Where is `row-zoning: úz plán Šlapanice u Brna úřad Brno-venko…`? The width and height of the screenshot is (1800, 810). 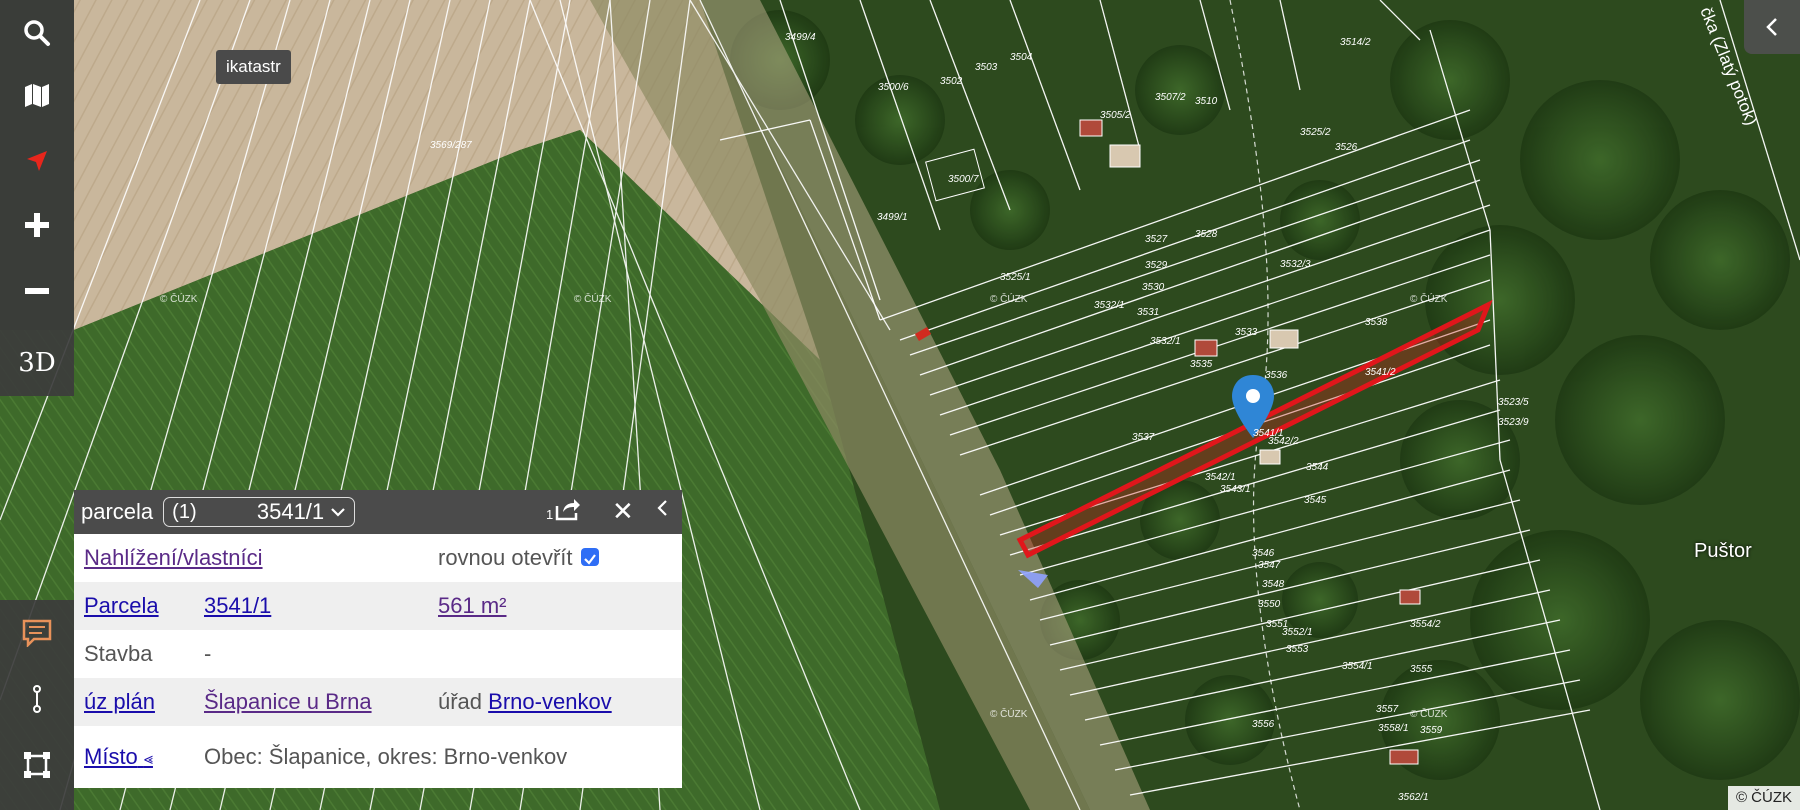
row-zoning: úz plán Šlapanice u Brna úřad Brno-venko… is located at coordinates (378, 702).